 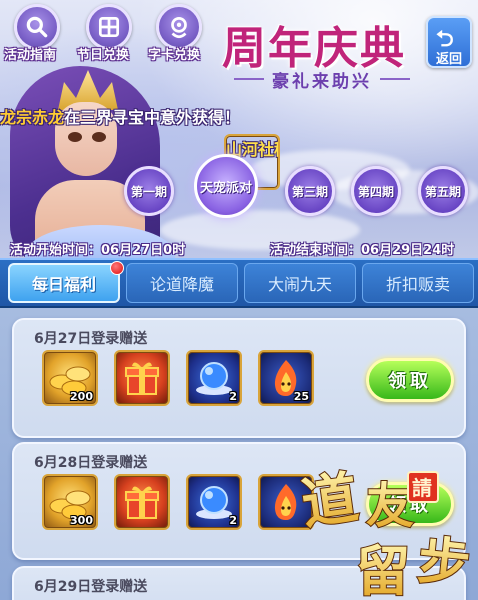 I want to click on card-exchange-label: 字卡兑换, so click(x=174, y=55).